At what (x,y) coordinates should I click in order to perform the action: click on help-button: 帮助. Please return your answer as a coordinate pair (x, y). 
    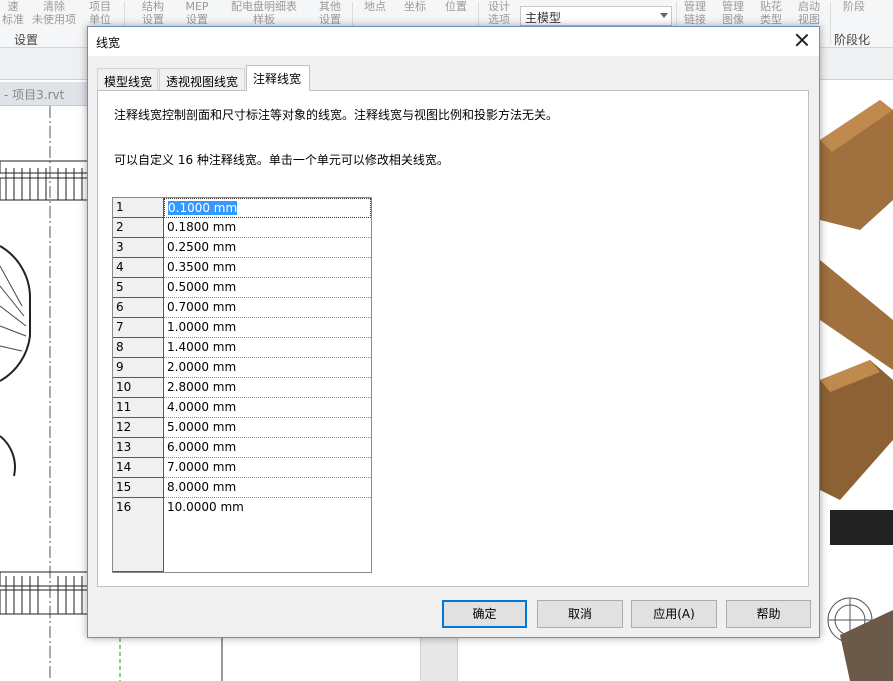
    Looking at the image, I should click on (768, 614).